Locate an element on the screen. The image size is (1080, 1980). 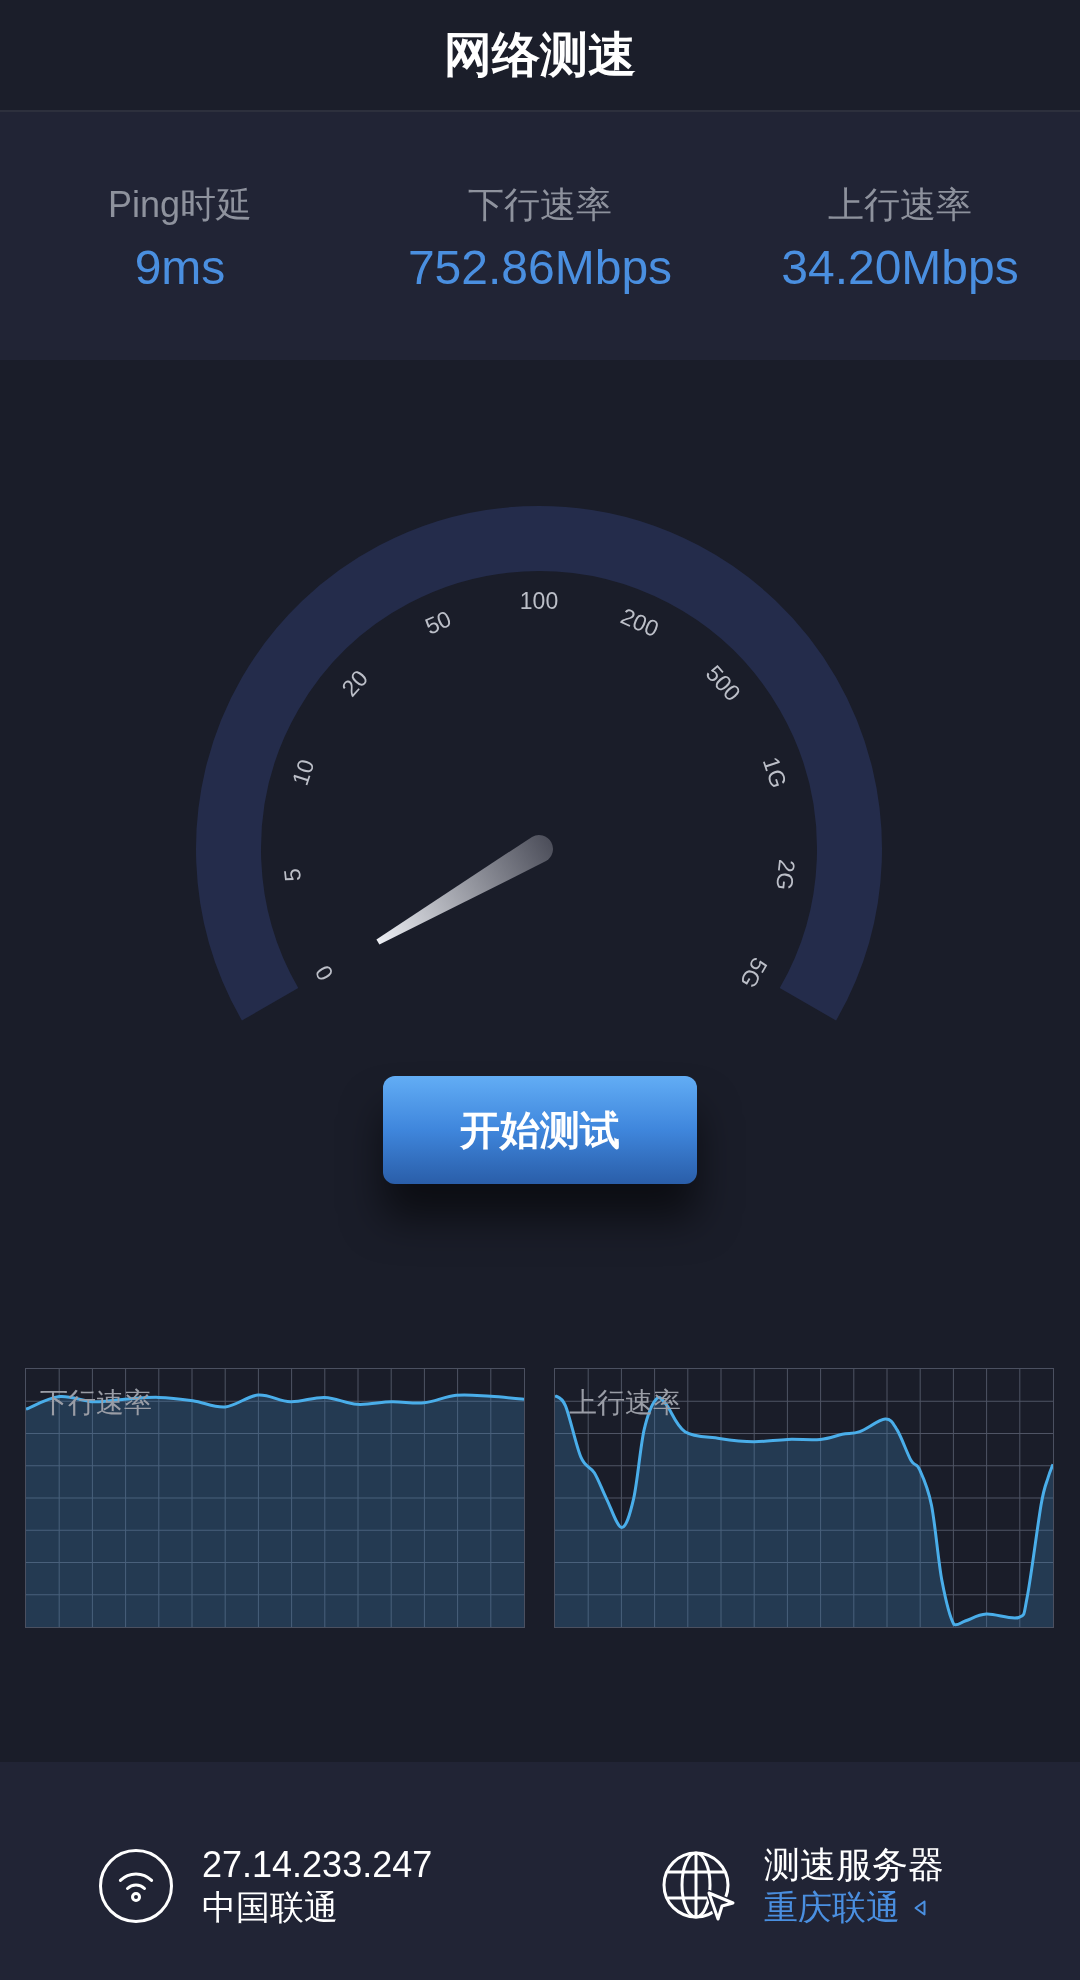
server-name: 重庆联通 is located at coordinates (832, 1907).